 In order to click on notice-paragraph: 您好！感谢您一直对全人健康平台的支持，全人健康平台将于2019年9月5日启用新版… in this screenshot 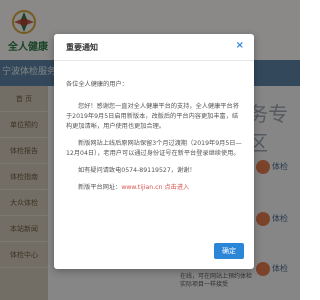, I will do `click(152, 116)`.